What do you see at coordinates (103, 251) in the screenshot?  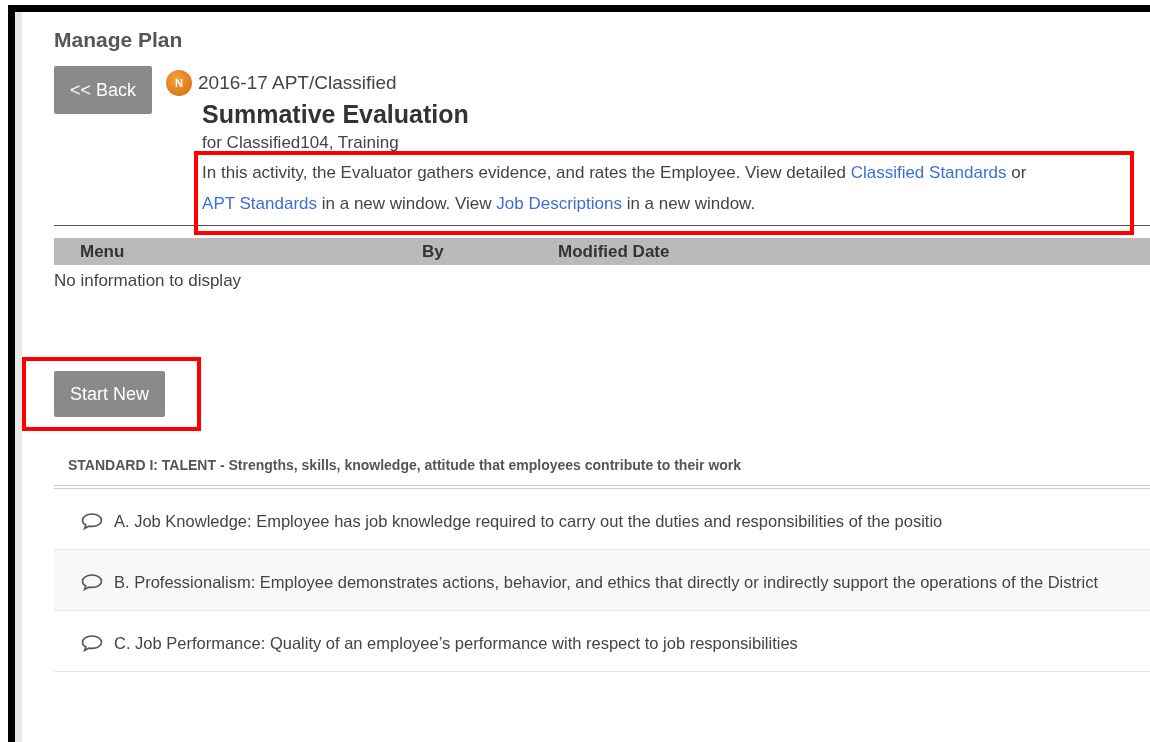 I see `column-header: Menu` at bounding box center [103, 251].